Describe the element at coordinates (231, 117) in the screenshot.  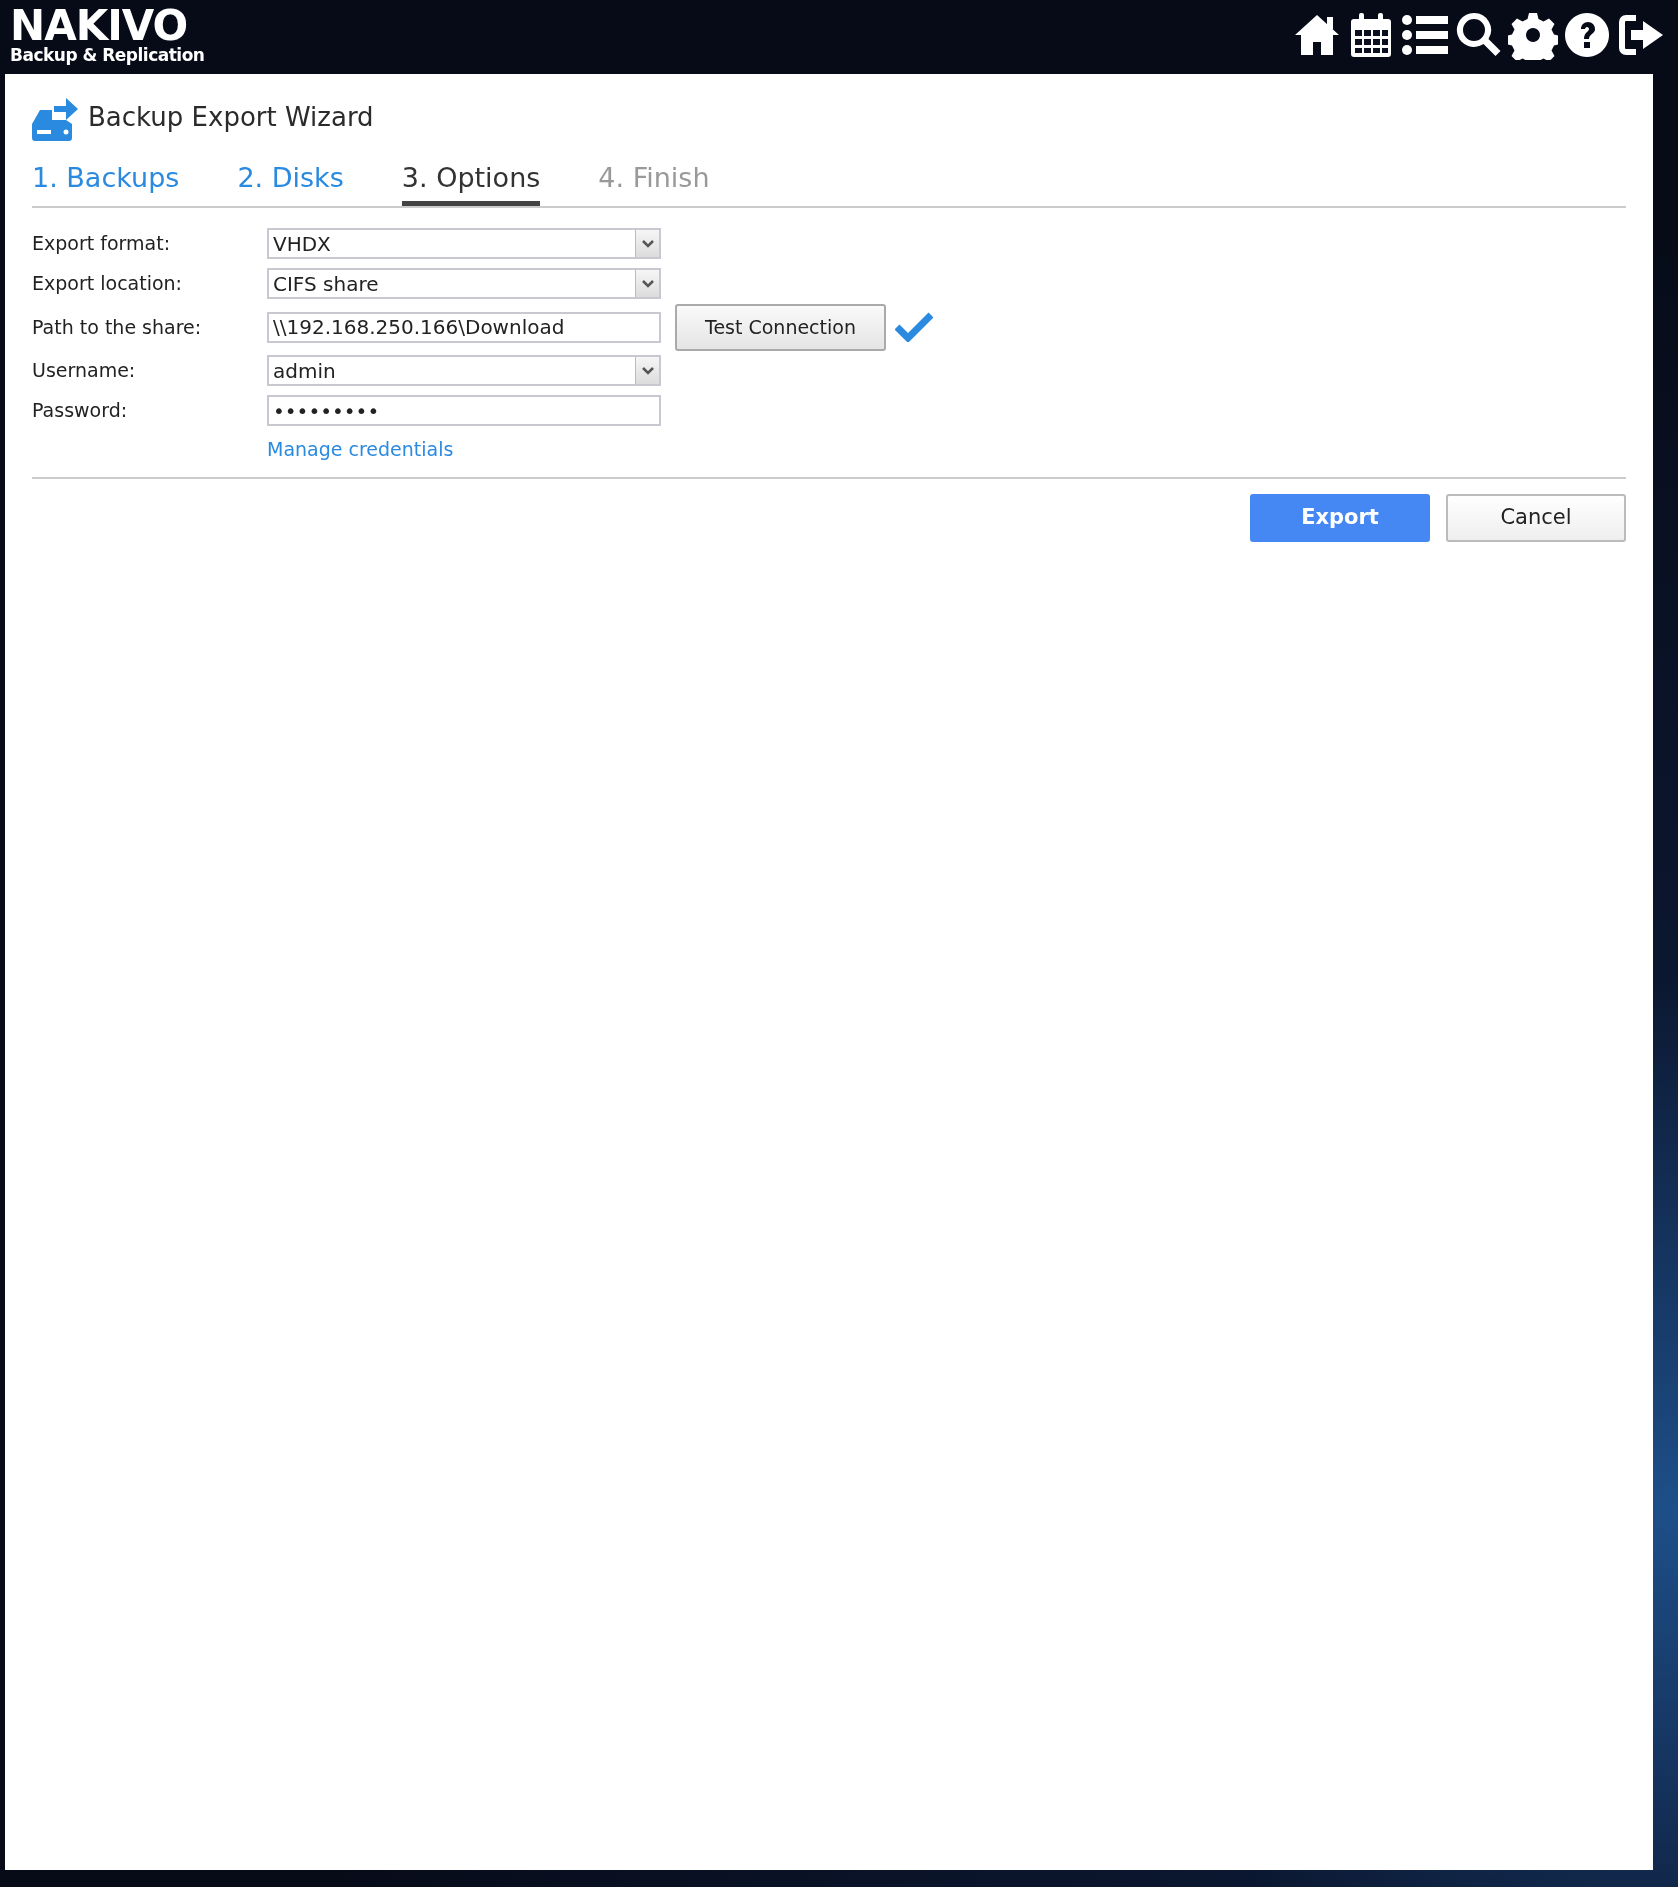
I see `wizard-title: Backup Export Wizard` at that location.